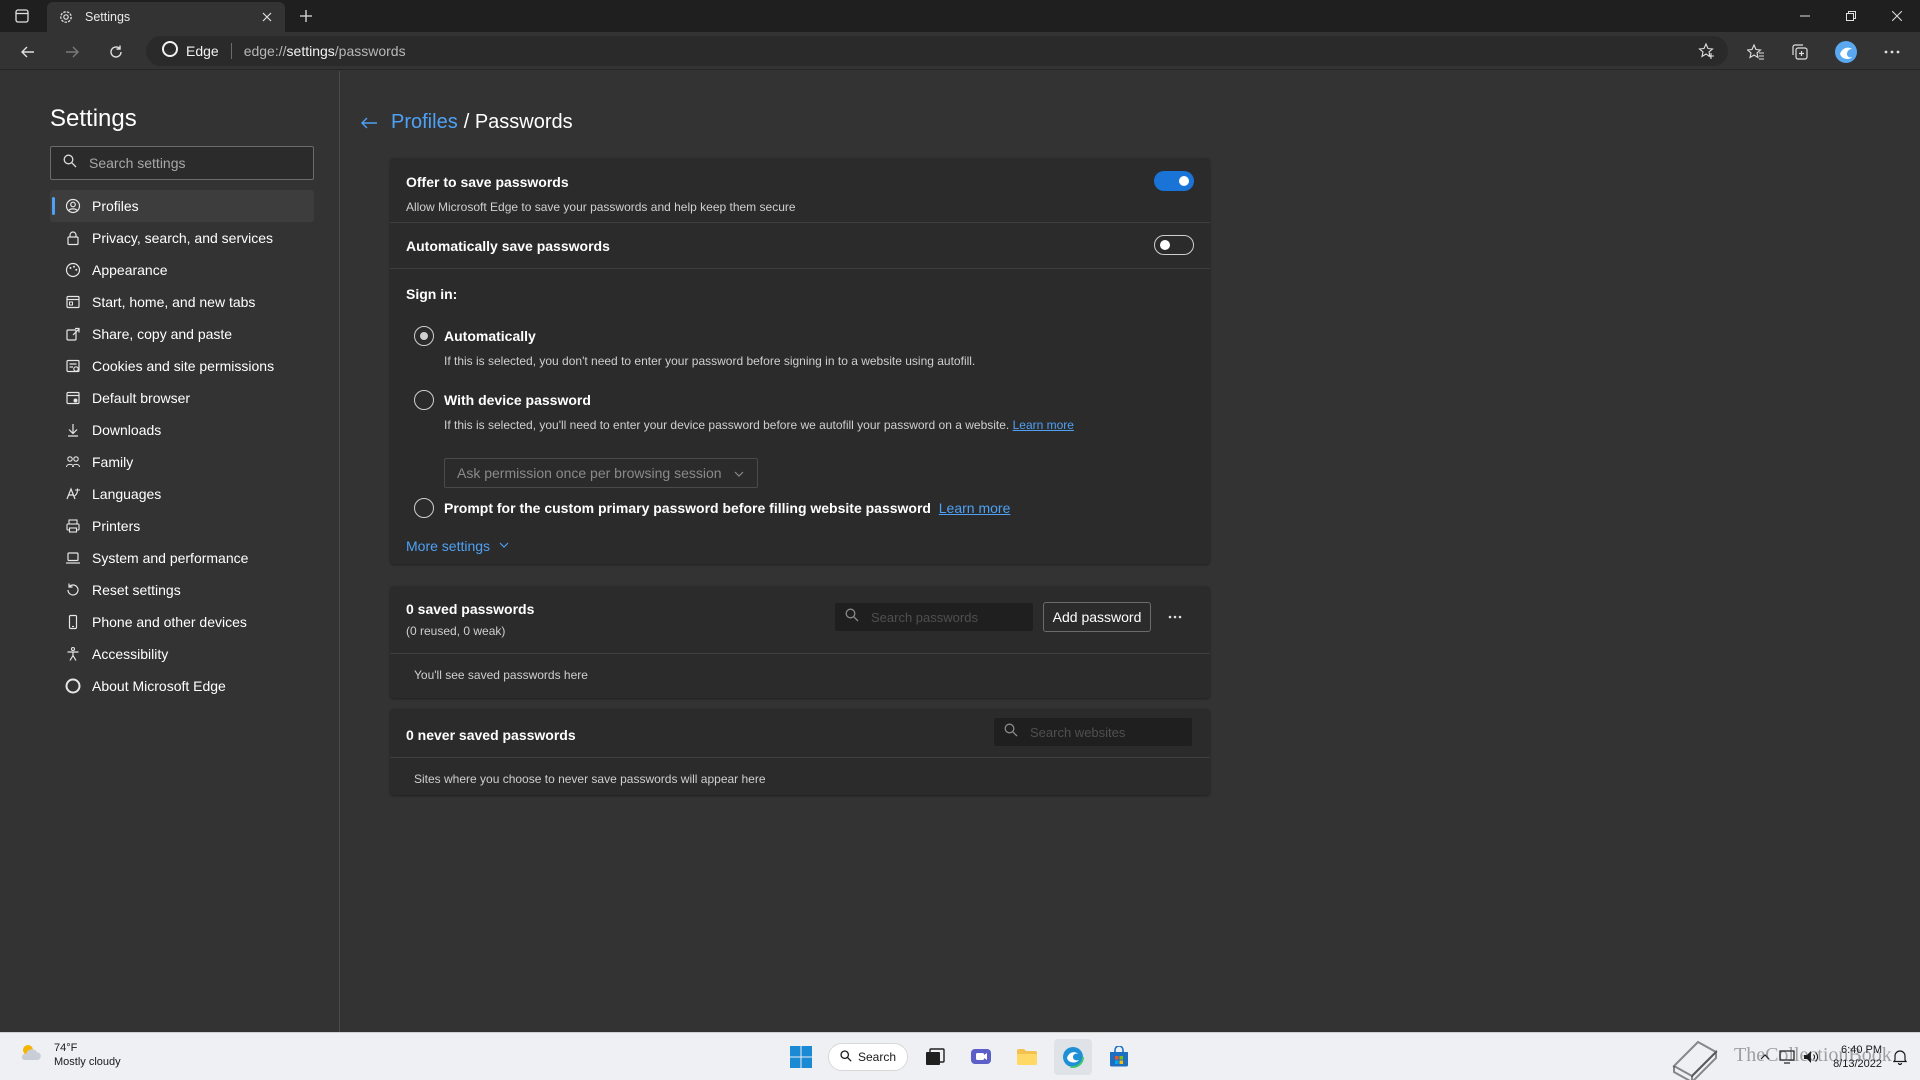 Image resolution: width=1920 pixels, height=1080 pixels. Describe the element at coordinates (1756, 52) in the screenshot. I see `favorites-icon` at that location.